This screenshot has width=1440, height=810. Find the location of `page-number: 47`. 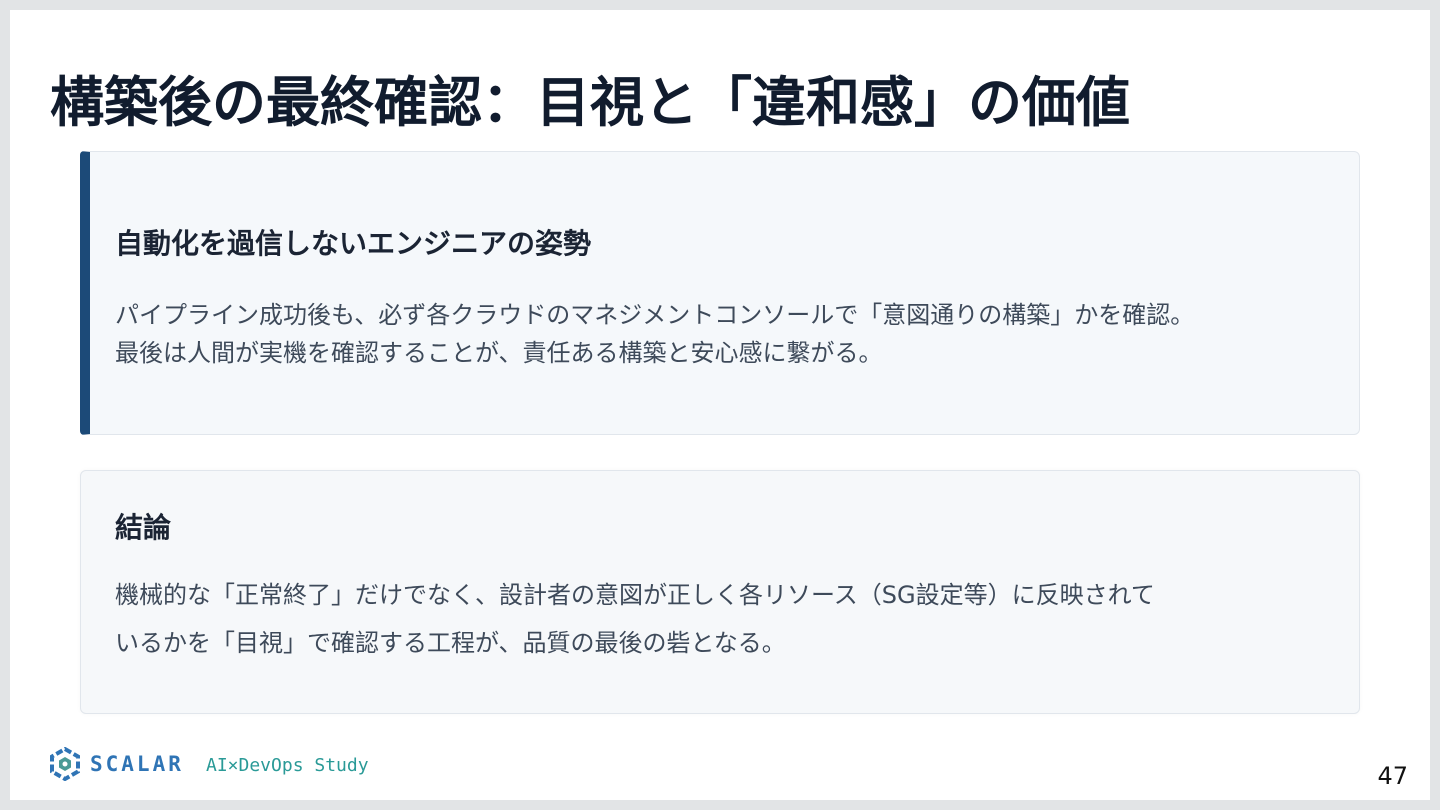

page-number: 47 is located at coordinates (1392, 776).